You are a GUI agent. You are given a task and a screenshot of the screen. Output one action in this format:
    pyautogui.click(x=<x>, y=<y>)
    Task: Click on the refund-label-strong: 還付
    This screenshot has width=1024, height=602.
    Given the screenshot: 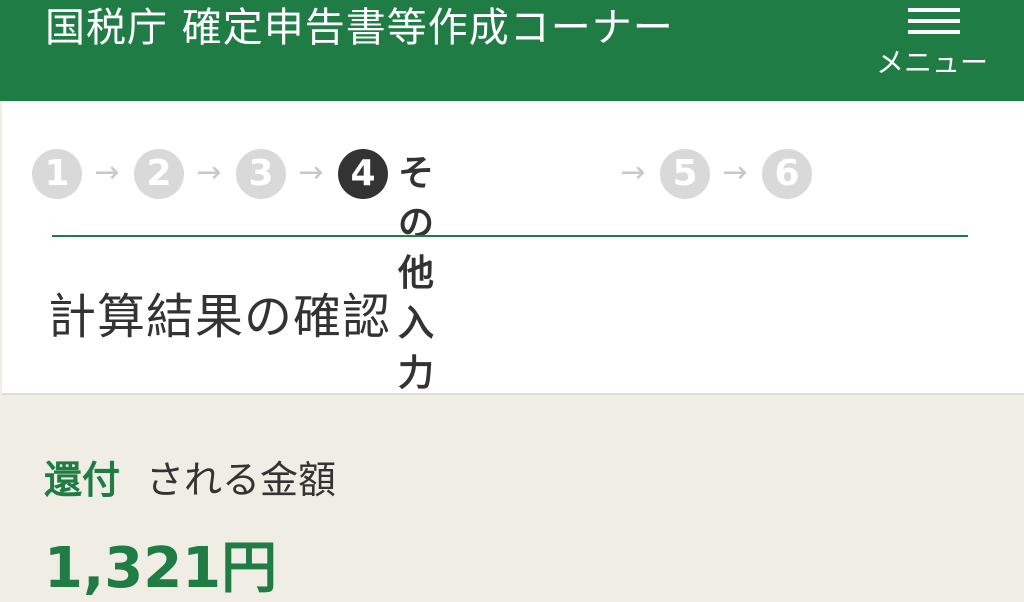 What is the action you would take?
    pyautogui.click(x=82, y=480)
    